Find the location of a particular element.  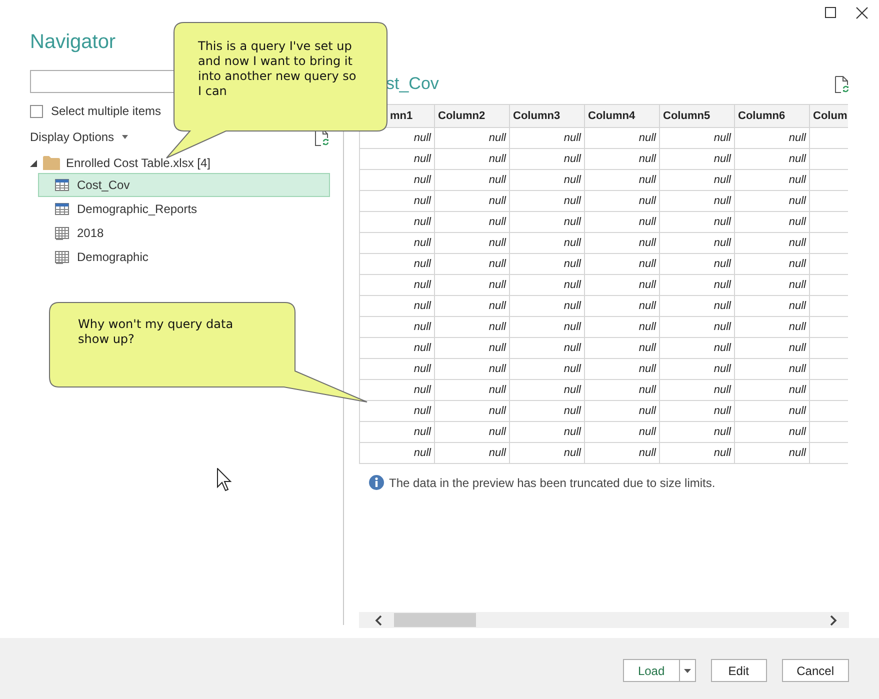

tree-item: Cost_Cov is located at coordinates (184, 185).